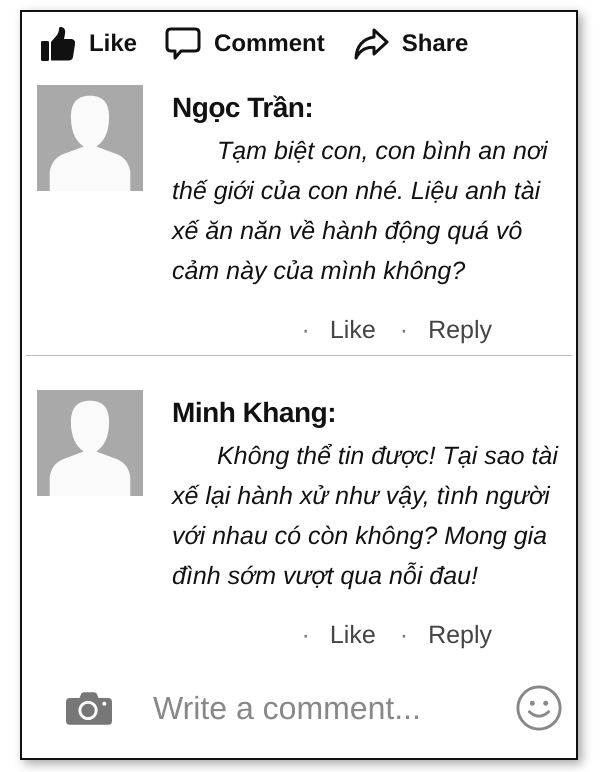 This screenshot has height=772, width=605. Describe the element at coordinates (89, 708) in the screenshot. I see `camera-icon` at that location.